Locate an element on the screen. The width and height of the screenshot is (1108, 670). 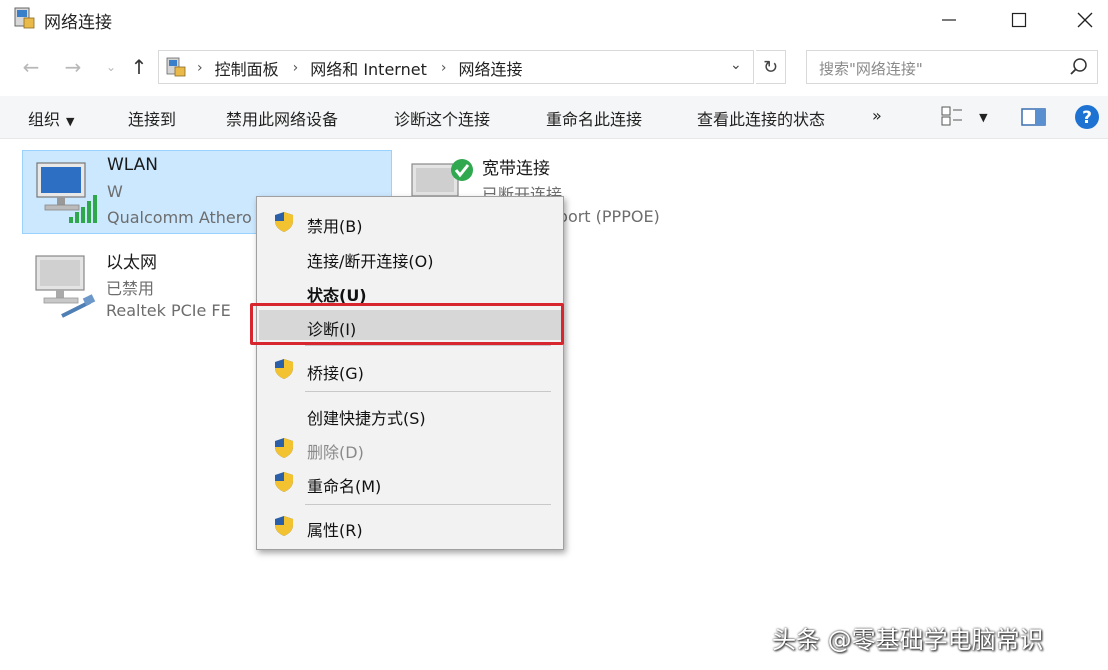
up-button: ↑ is located at coordinates (139, 67).